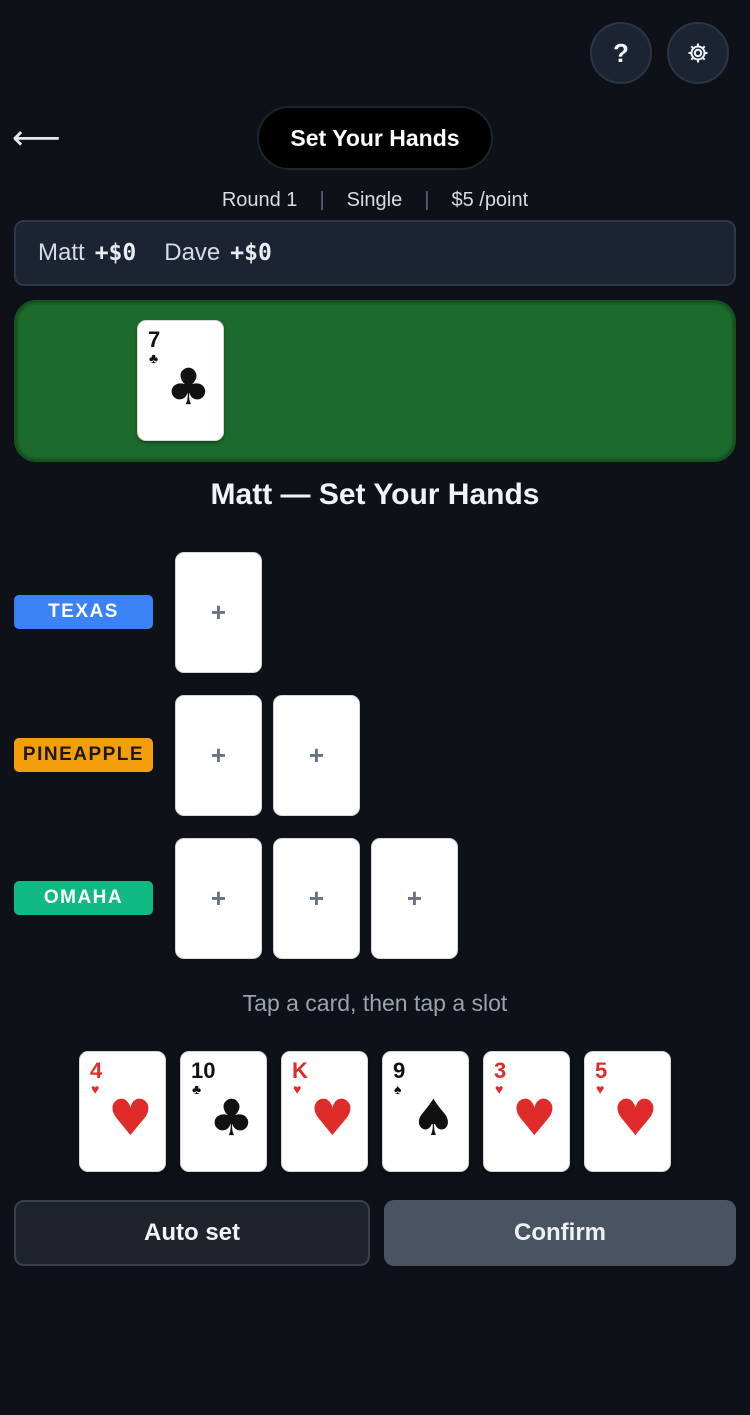  I want to click on round-label: Round 1, so click(259, 199).